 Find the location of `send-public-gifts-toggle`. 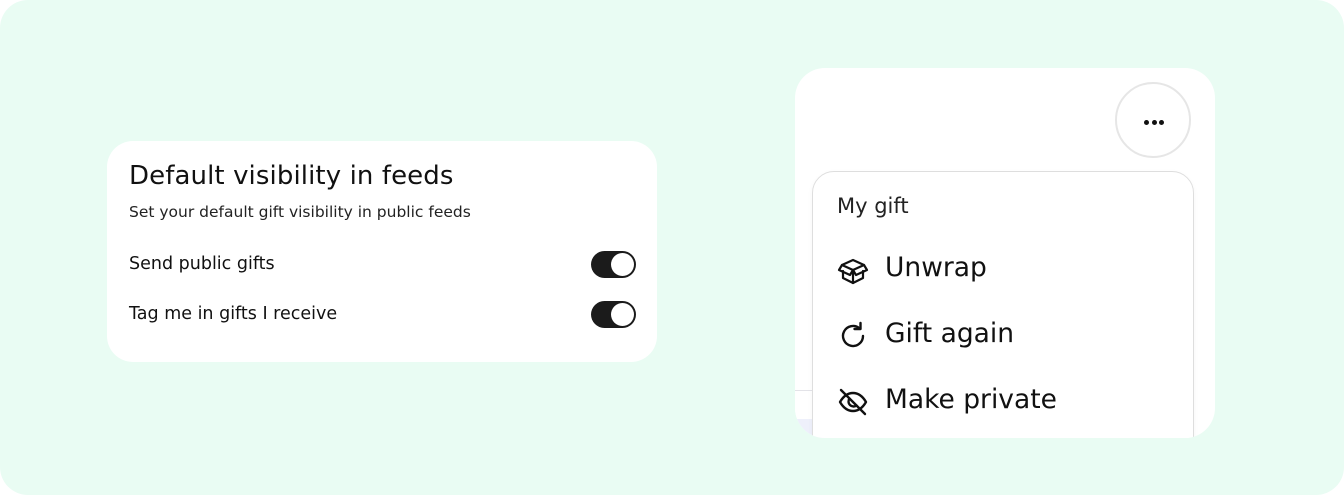

send-public-gifts-toggle is located at coordinates (613, 264).